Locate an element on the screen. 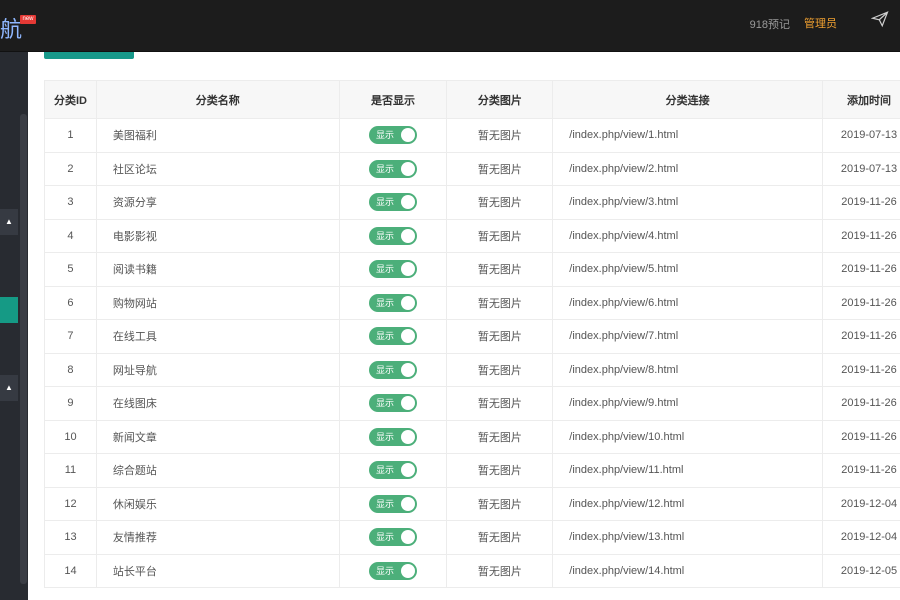 This screenshot has height=600, width=900. new-badge: new is located at coordinates (28, 19).